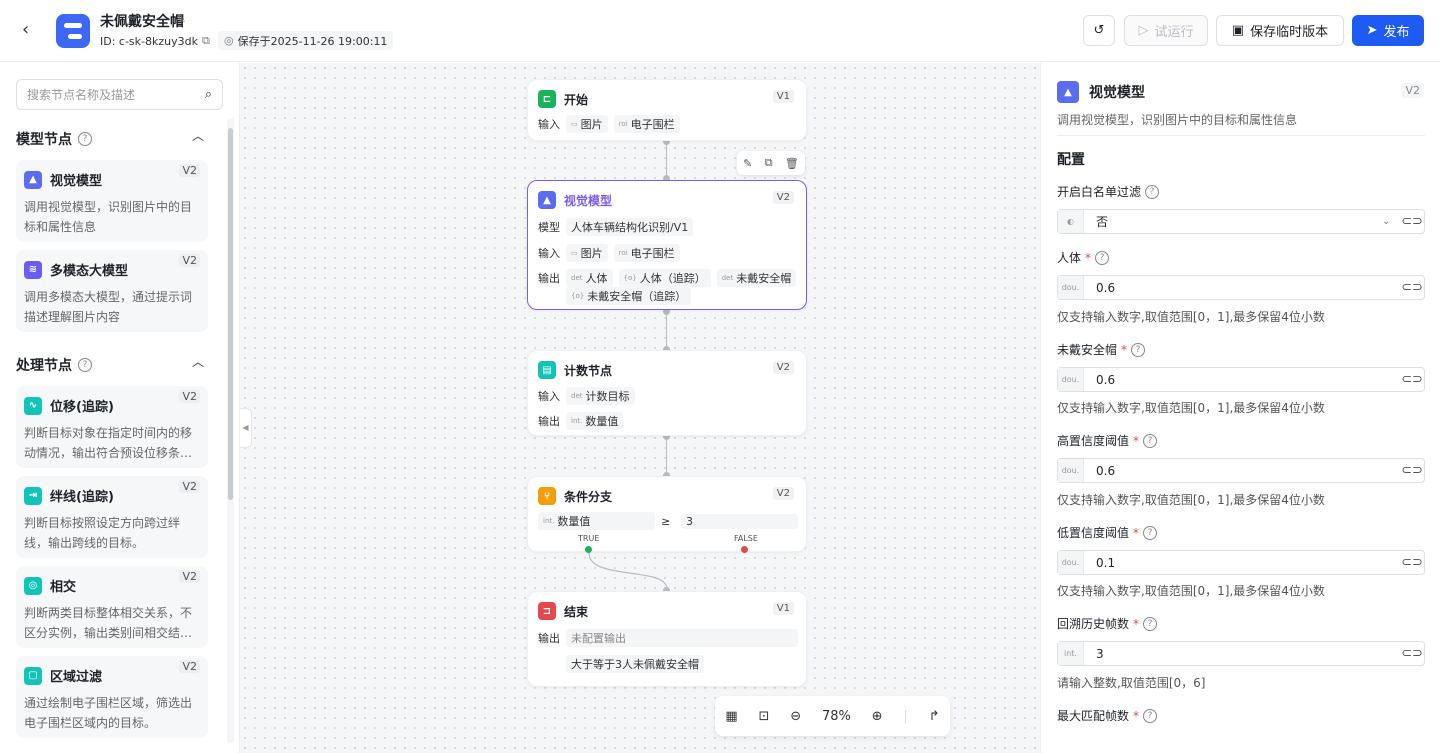 The image size is (1440, 753). I want to click on input-chip: ▭ 图片, so click(587, 124).